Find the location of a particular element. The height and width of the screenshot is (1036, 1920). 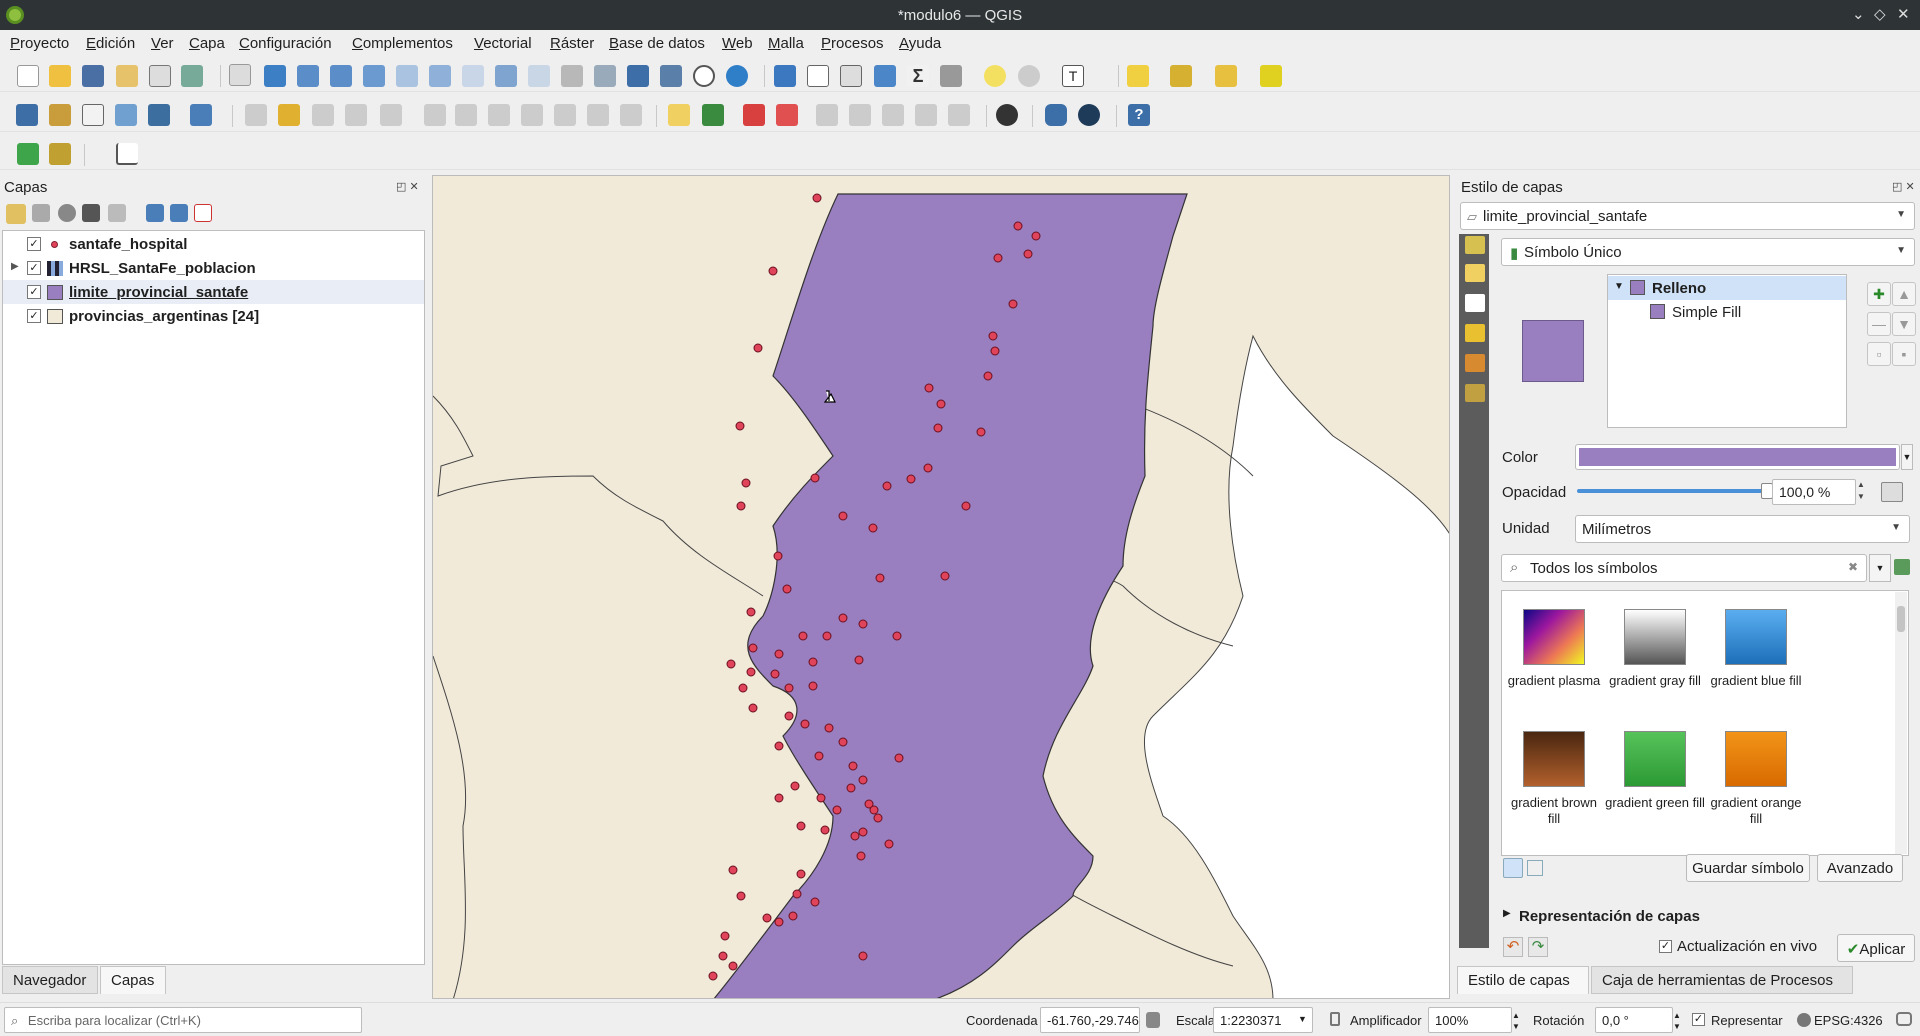

pan-icon is located at coordinates (240, 75).